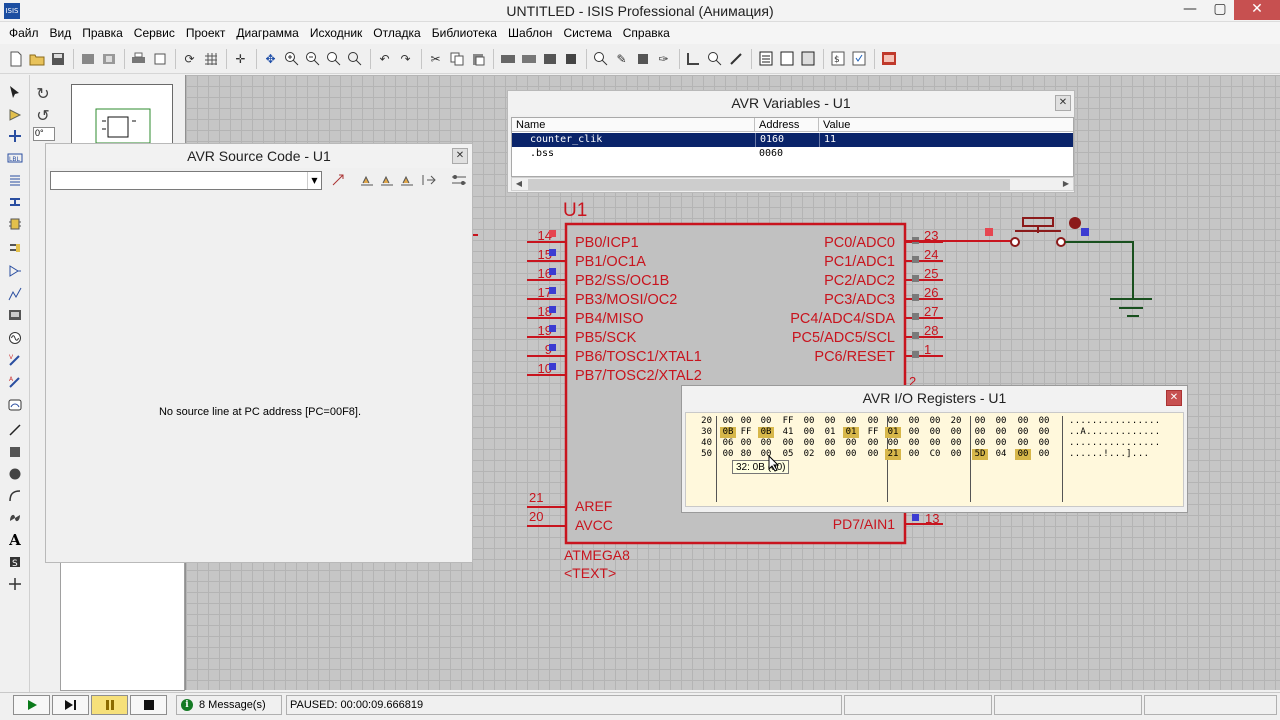 The image size is (1280, 720). What do you see at coordinates (15, 294) in the screenshot?
I see `graph-mode-icon` at bounding box center [15, 294].